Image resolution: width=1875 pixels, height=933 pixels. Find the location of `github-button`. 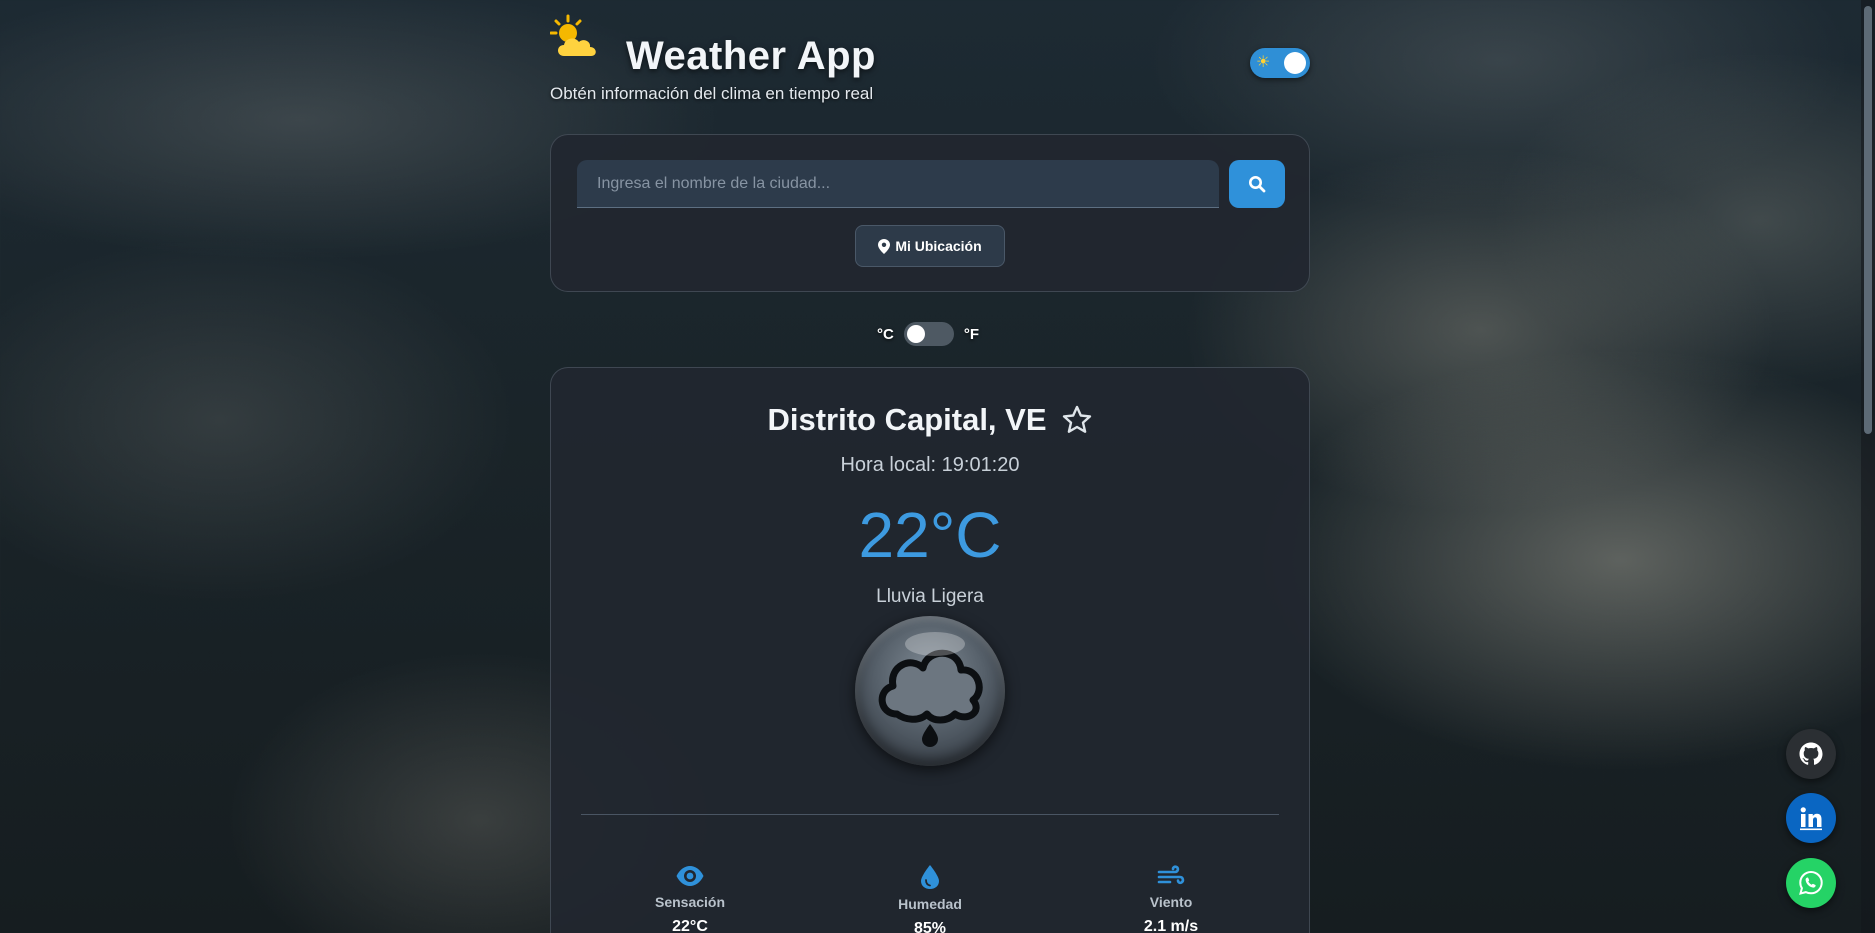

github-button is located at coordinates (1811, 754).